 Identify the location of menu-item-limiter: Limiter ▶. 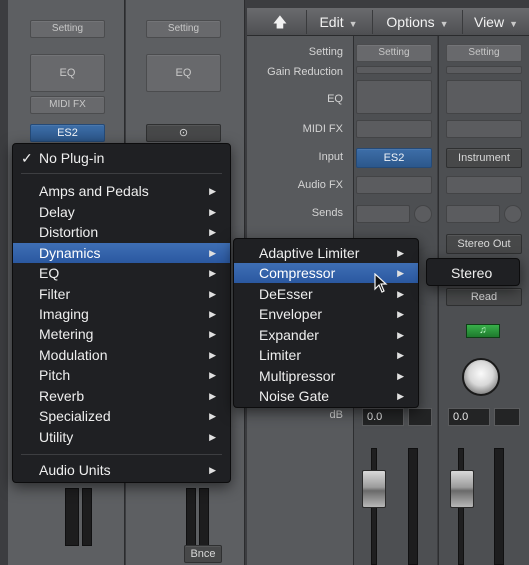
(326, 355).